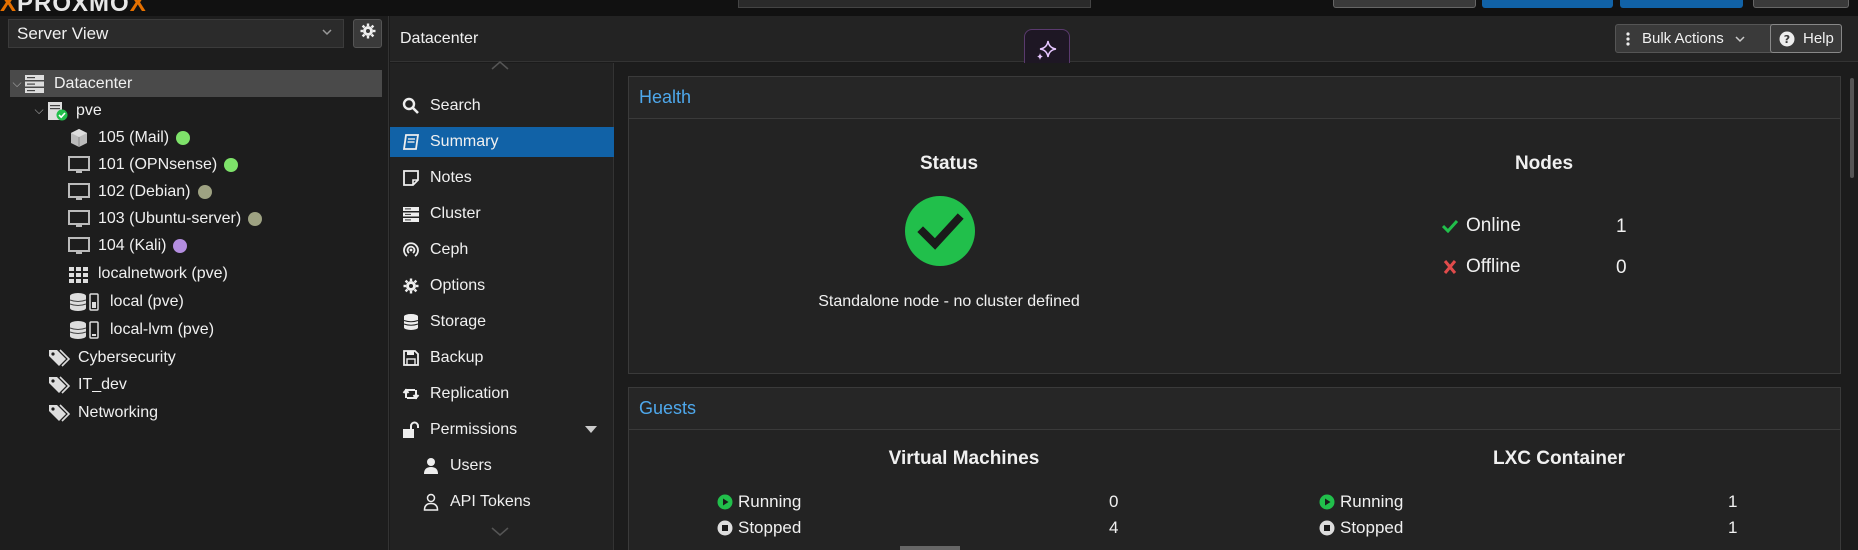  I want to click on vertical-ellipsis-icon, so click(1628, 38).